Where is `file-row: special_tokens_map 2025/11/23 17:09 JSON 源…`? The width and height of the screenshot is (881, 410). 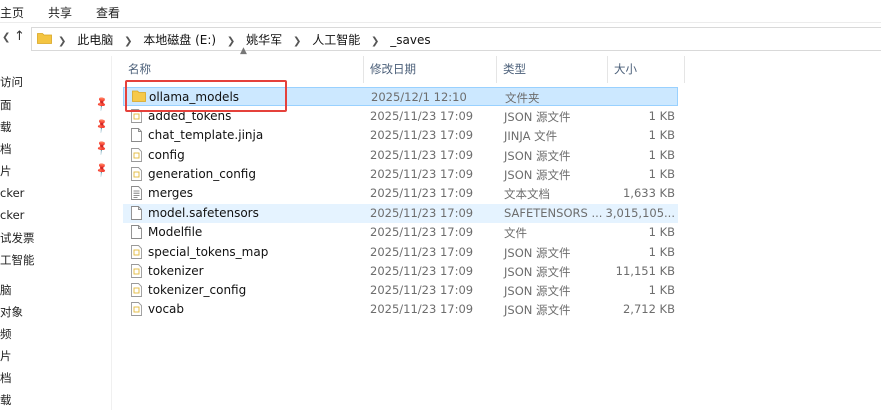
file-row: special_tokens_map 2025/11/23 17:09 JSON 源… is located at coordinates (400, 252).